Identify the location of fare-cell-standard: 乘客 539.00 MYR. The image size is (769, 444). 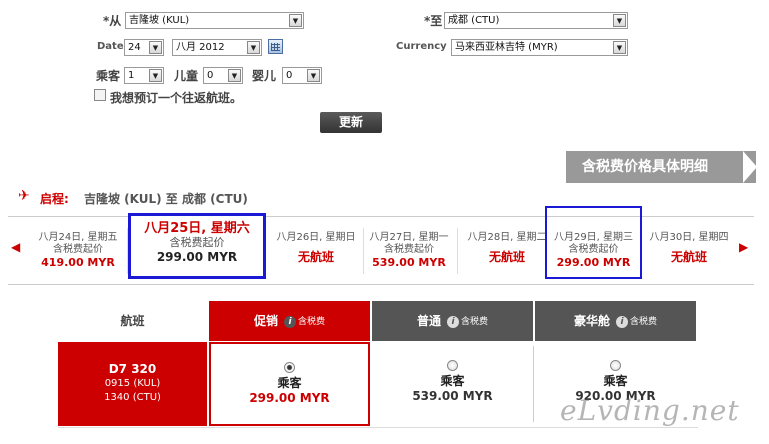
(452, 384).